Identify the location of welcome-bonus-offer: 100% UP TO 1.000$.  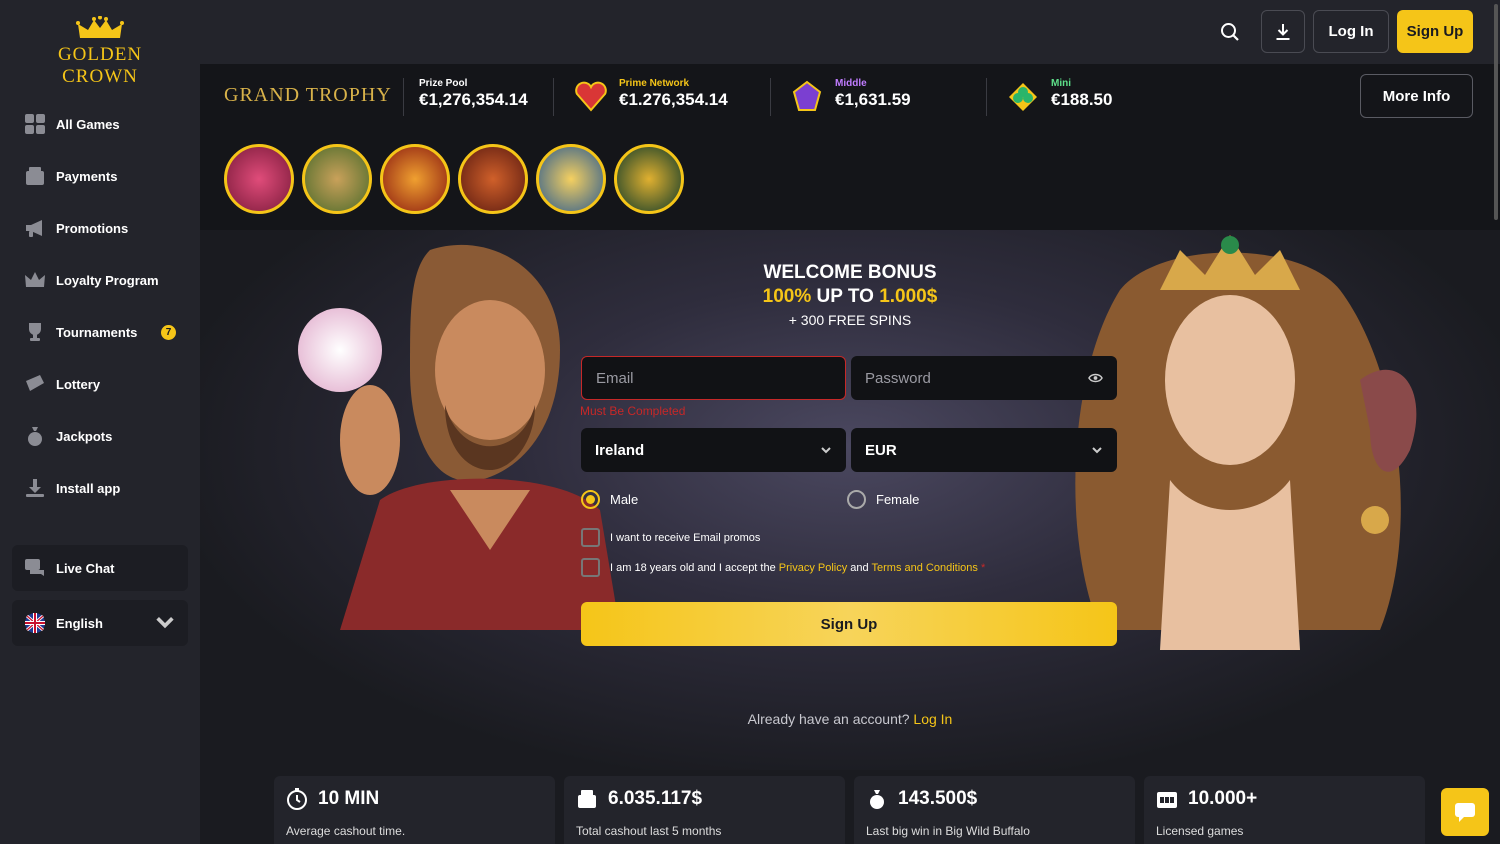
(850, 297).